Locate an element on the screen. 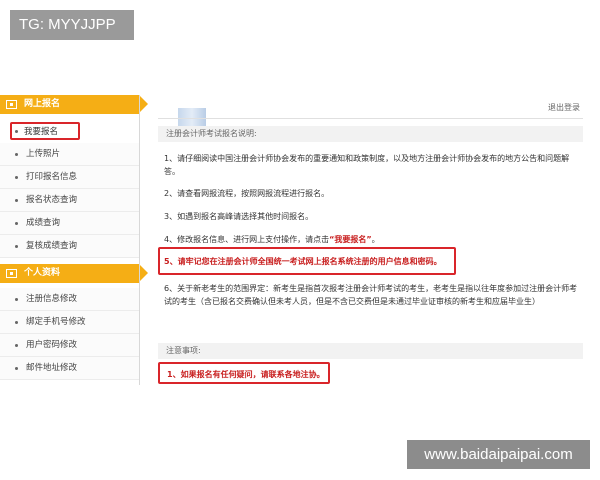  avatar is located at coordinates (192, 117).